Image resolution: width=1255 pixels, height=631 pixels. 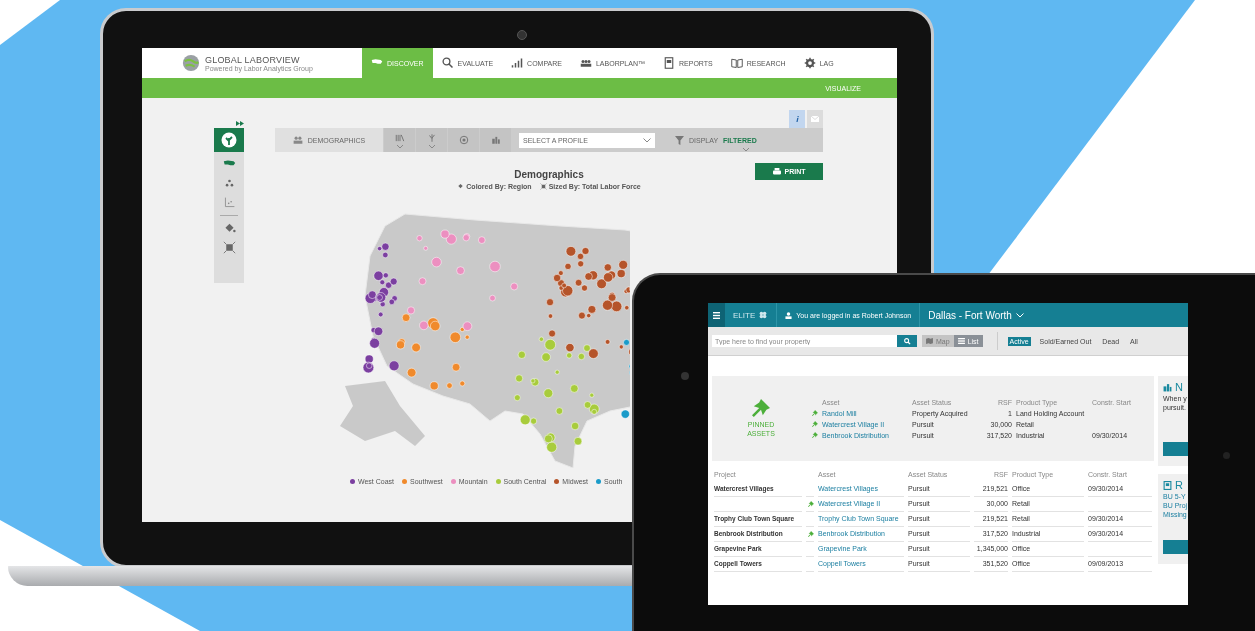 I want to click on market-dropdown: Dallas - Fort Worth, so click(x=972, y=315).